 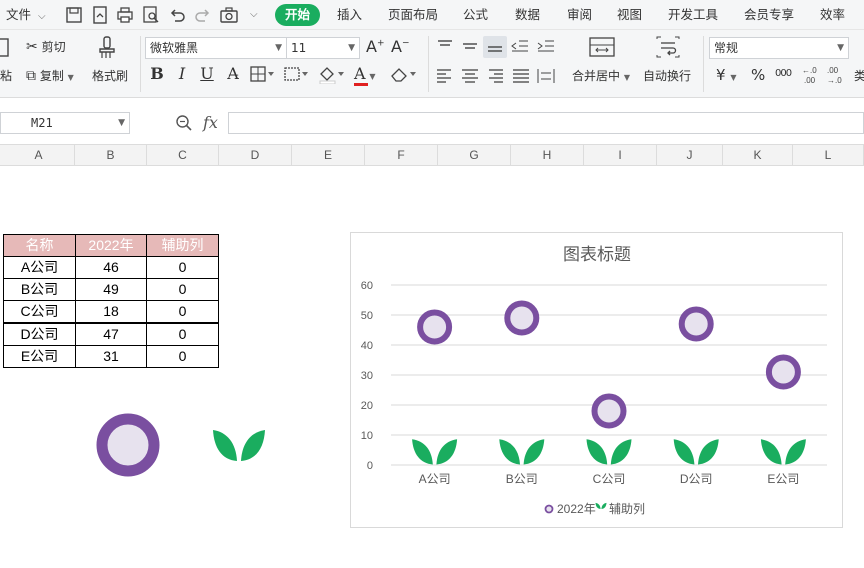 I want to click on currency-format-button: ¥ ▼, so click(x=726, y=75).